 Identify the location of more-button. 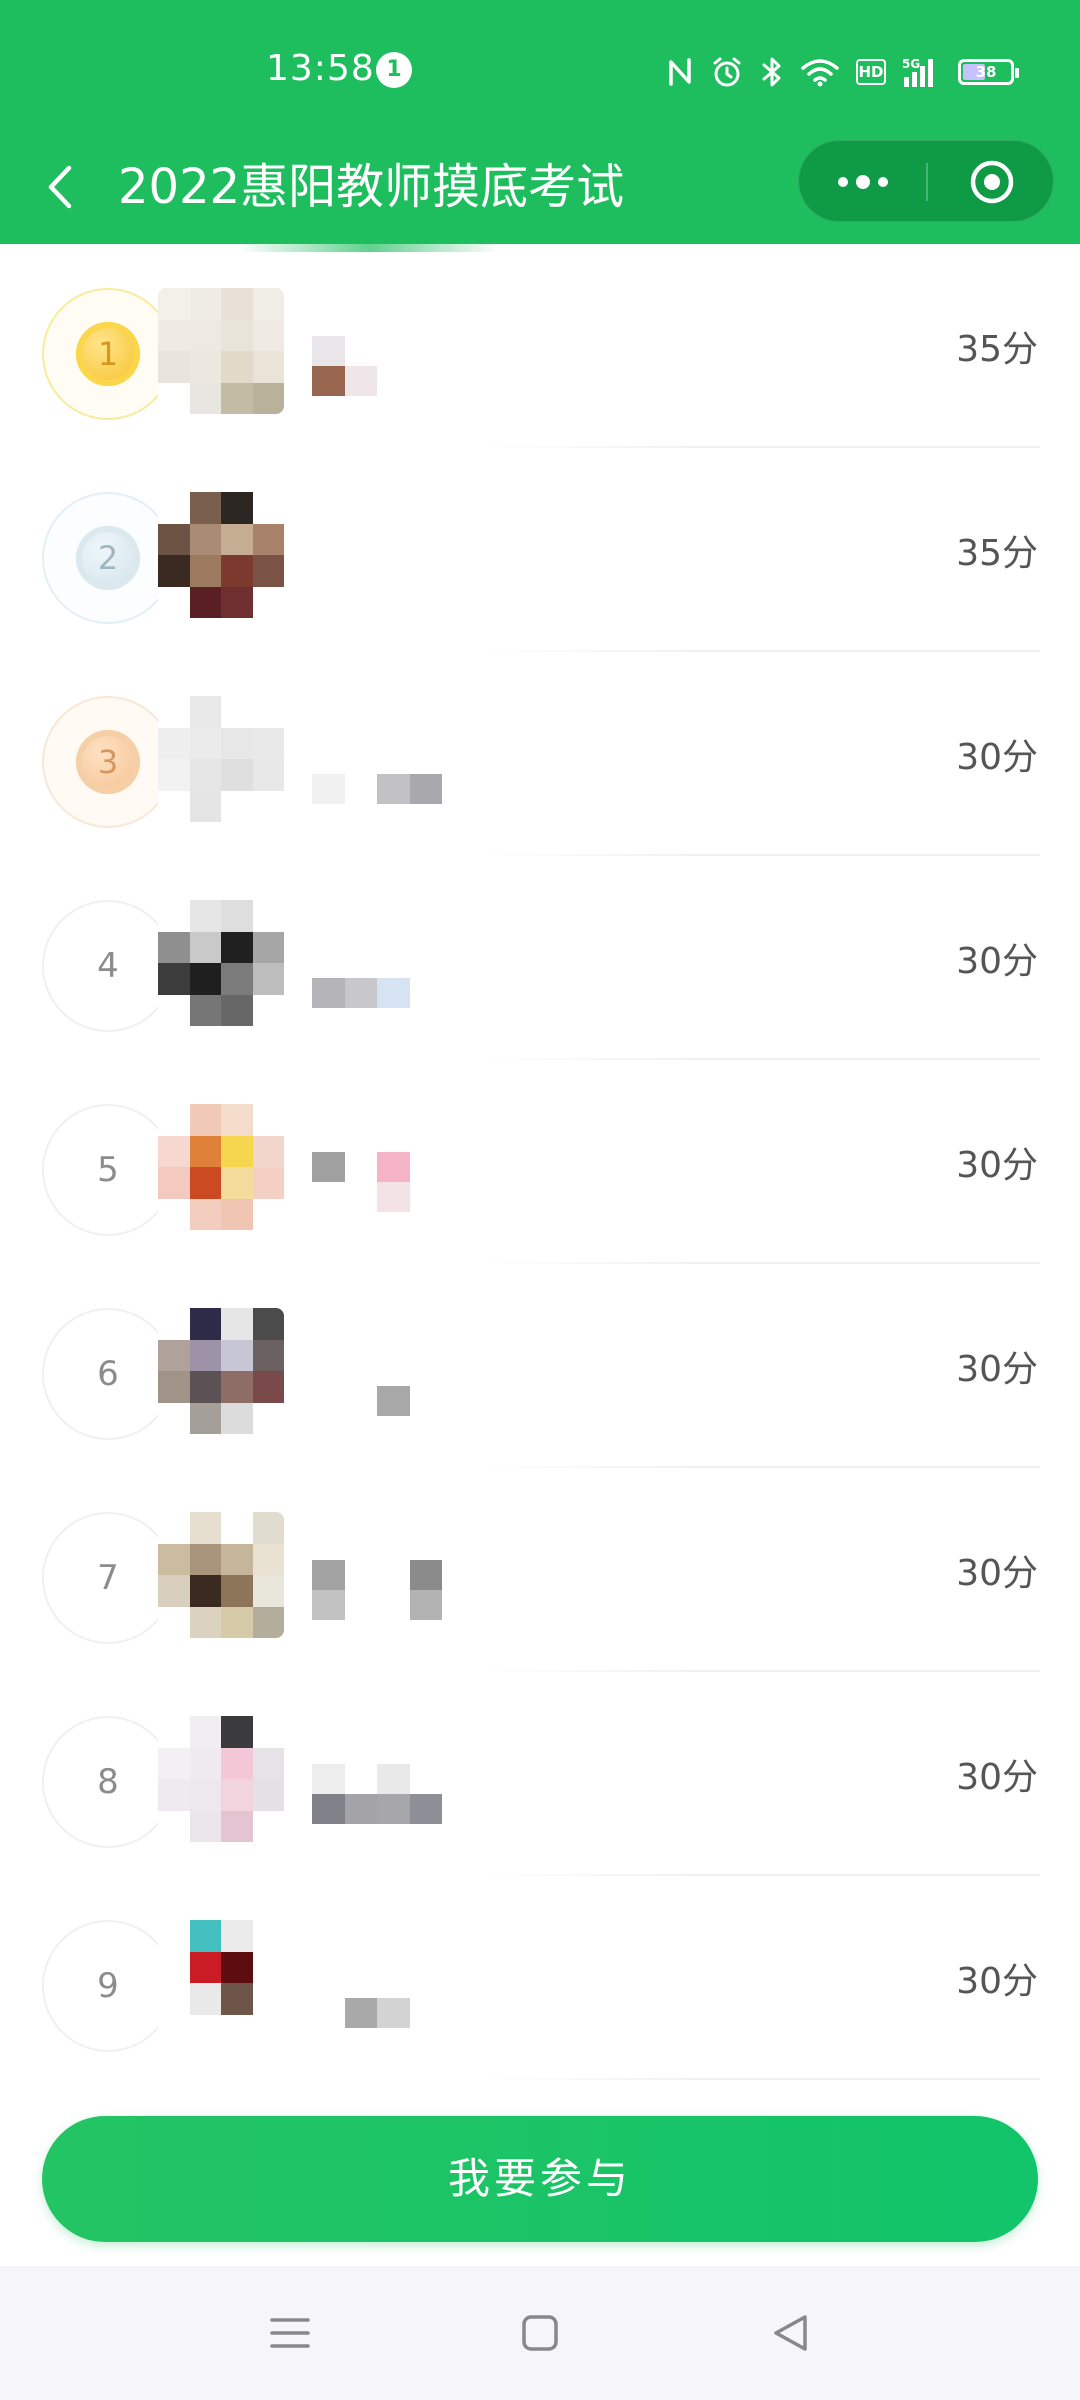
(862, 182).